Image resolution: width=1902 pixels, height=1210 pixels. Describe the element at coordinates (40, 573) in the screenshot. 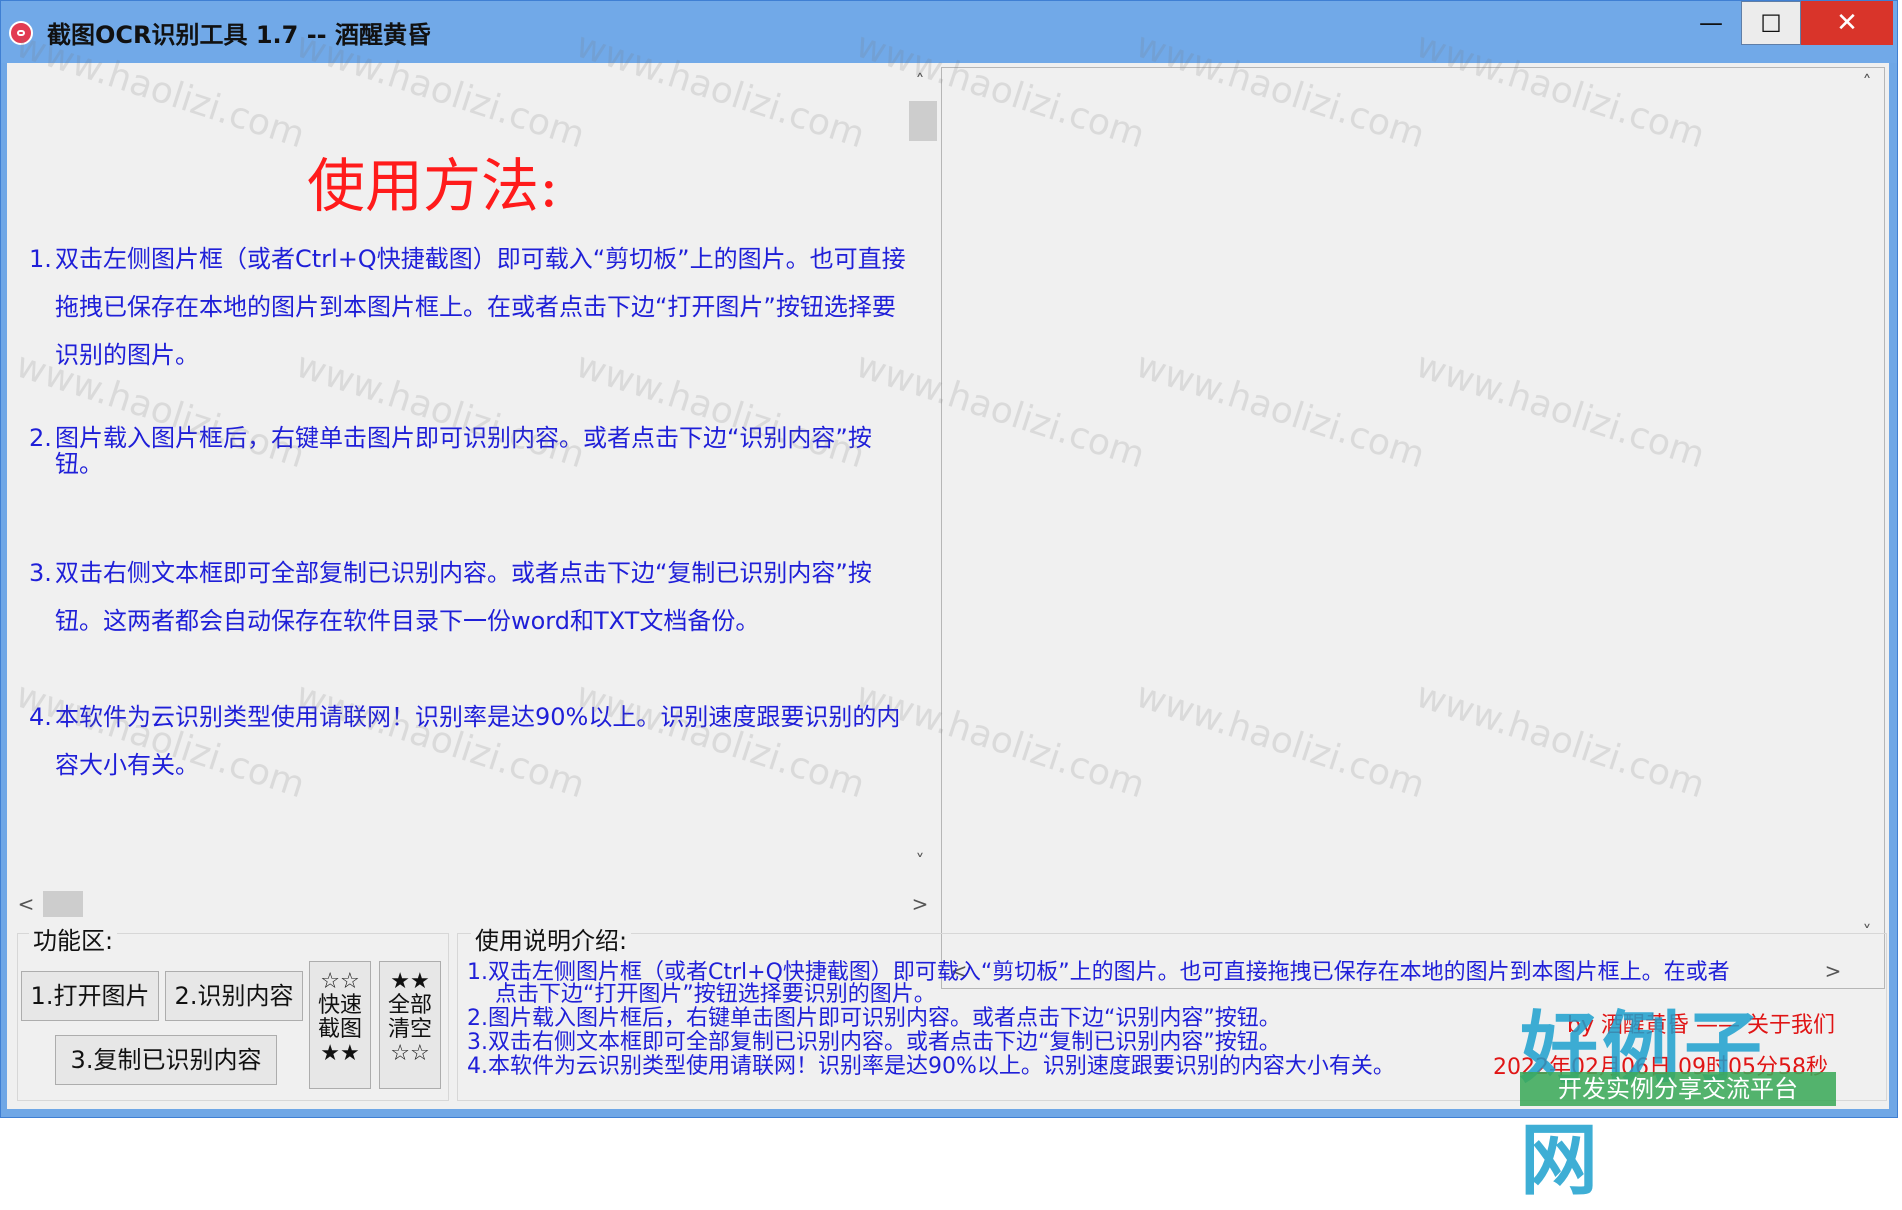

I see `help-item-number: 3.` at that location.